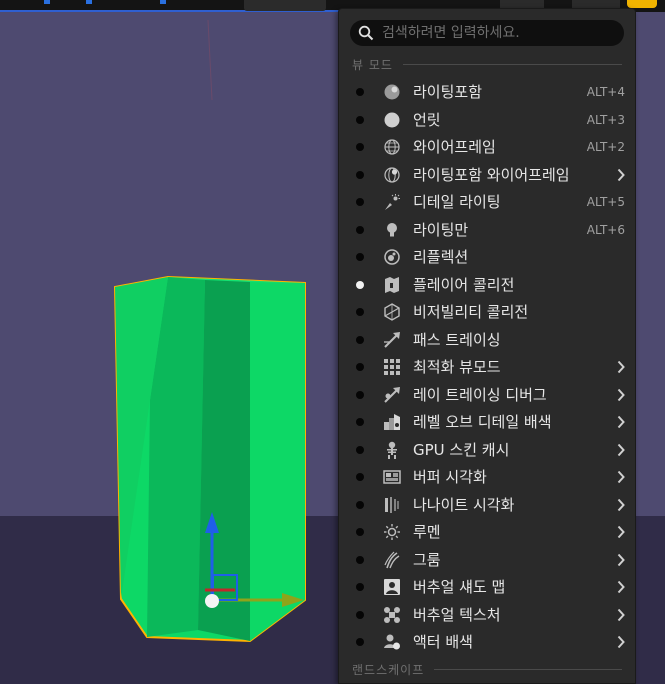 The height and width of the screenshot is (684, 665). I want to click on shortcut-hint: ALT+4, so click(605, 92).